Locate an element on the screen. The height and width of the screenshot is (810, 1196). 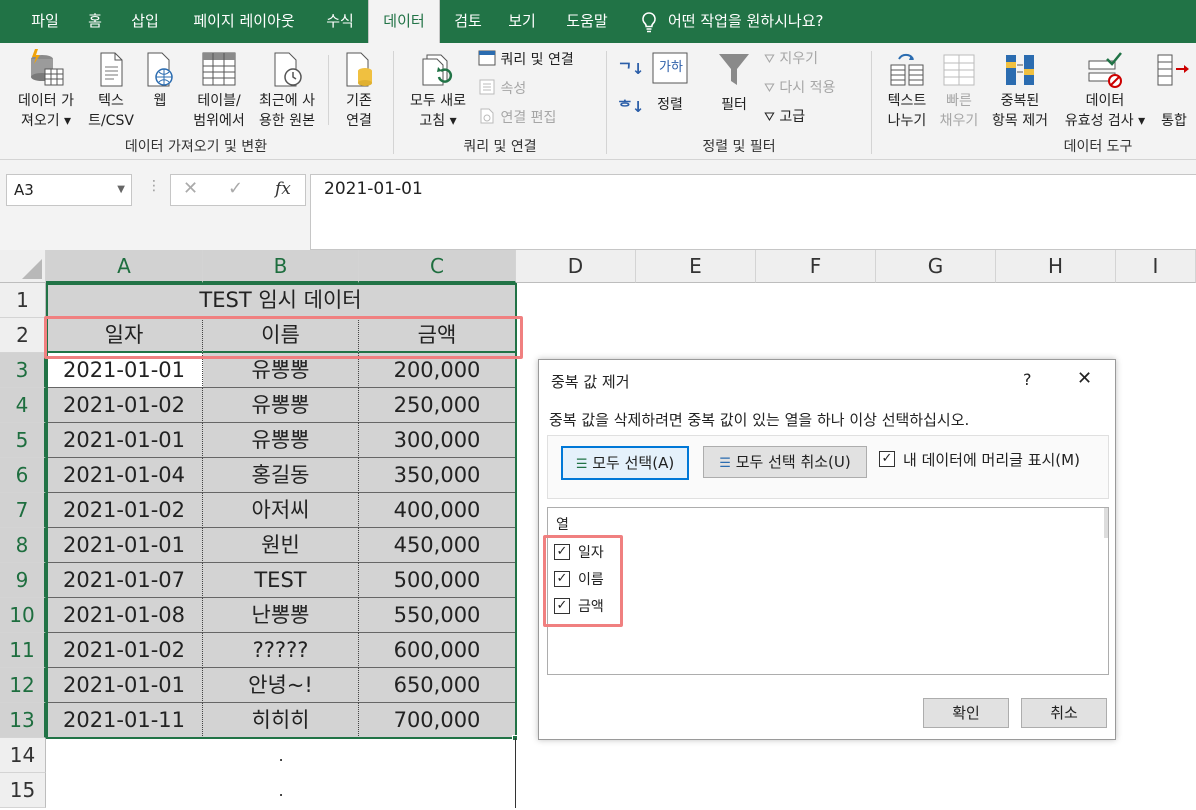
row-header: 8 is located at coordinates (23, 545).